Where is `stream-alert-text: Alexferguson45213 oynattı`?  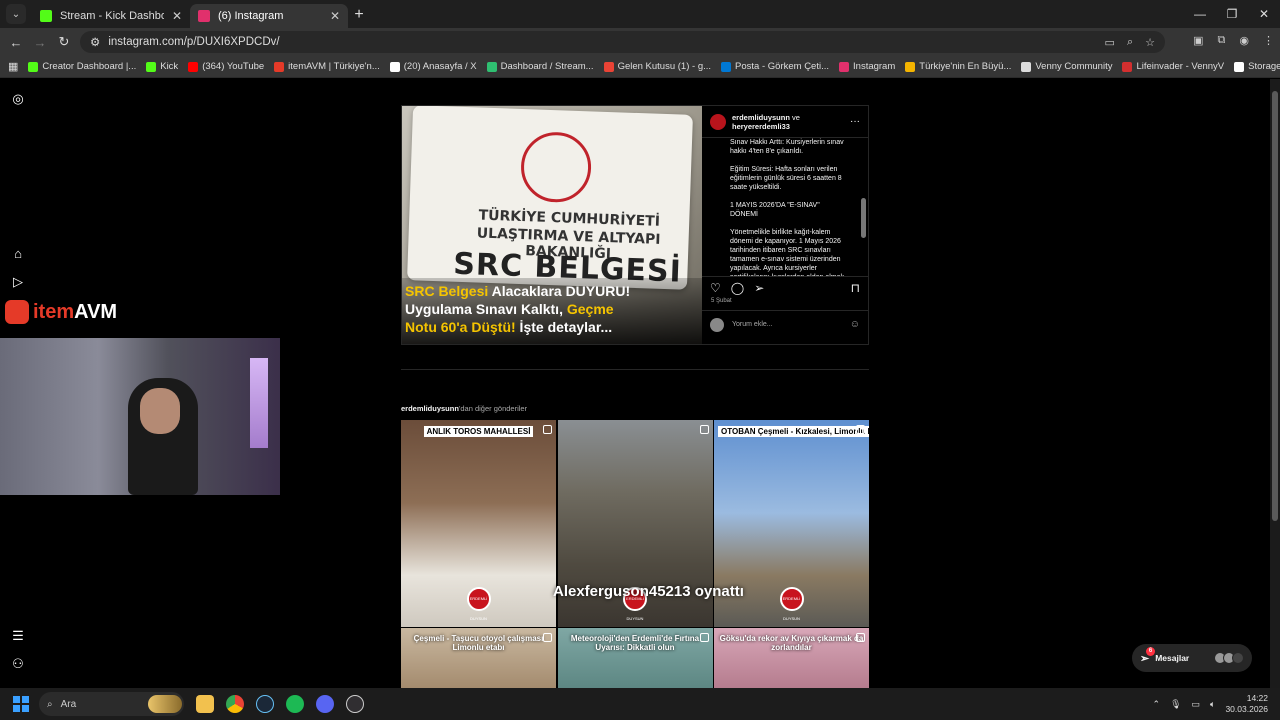 stream-alert-text: Alexferguson45213 oynattı is located at coordinates (648, 591).